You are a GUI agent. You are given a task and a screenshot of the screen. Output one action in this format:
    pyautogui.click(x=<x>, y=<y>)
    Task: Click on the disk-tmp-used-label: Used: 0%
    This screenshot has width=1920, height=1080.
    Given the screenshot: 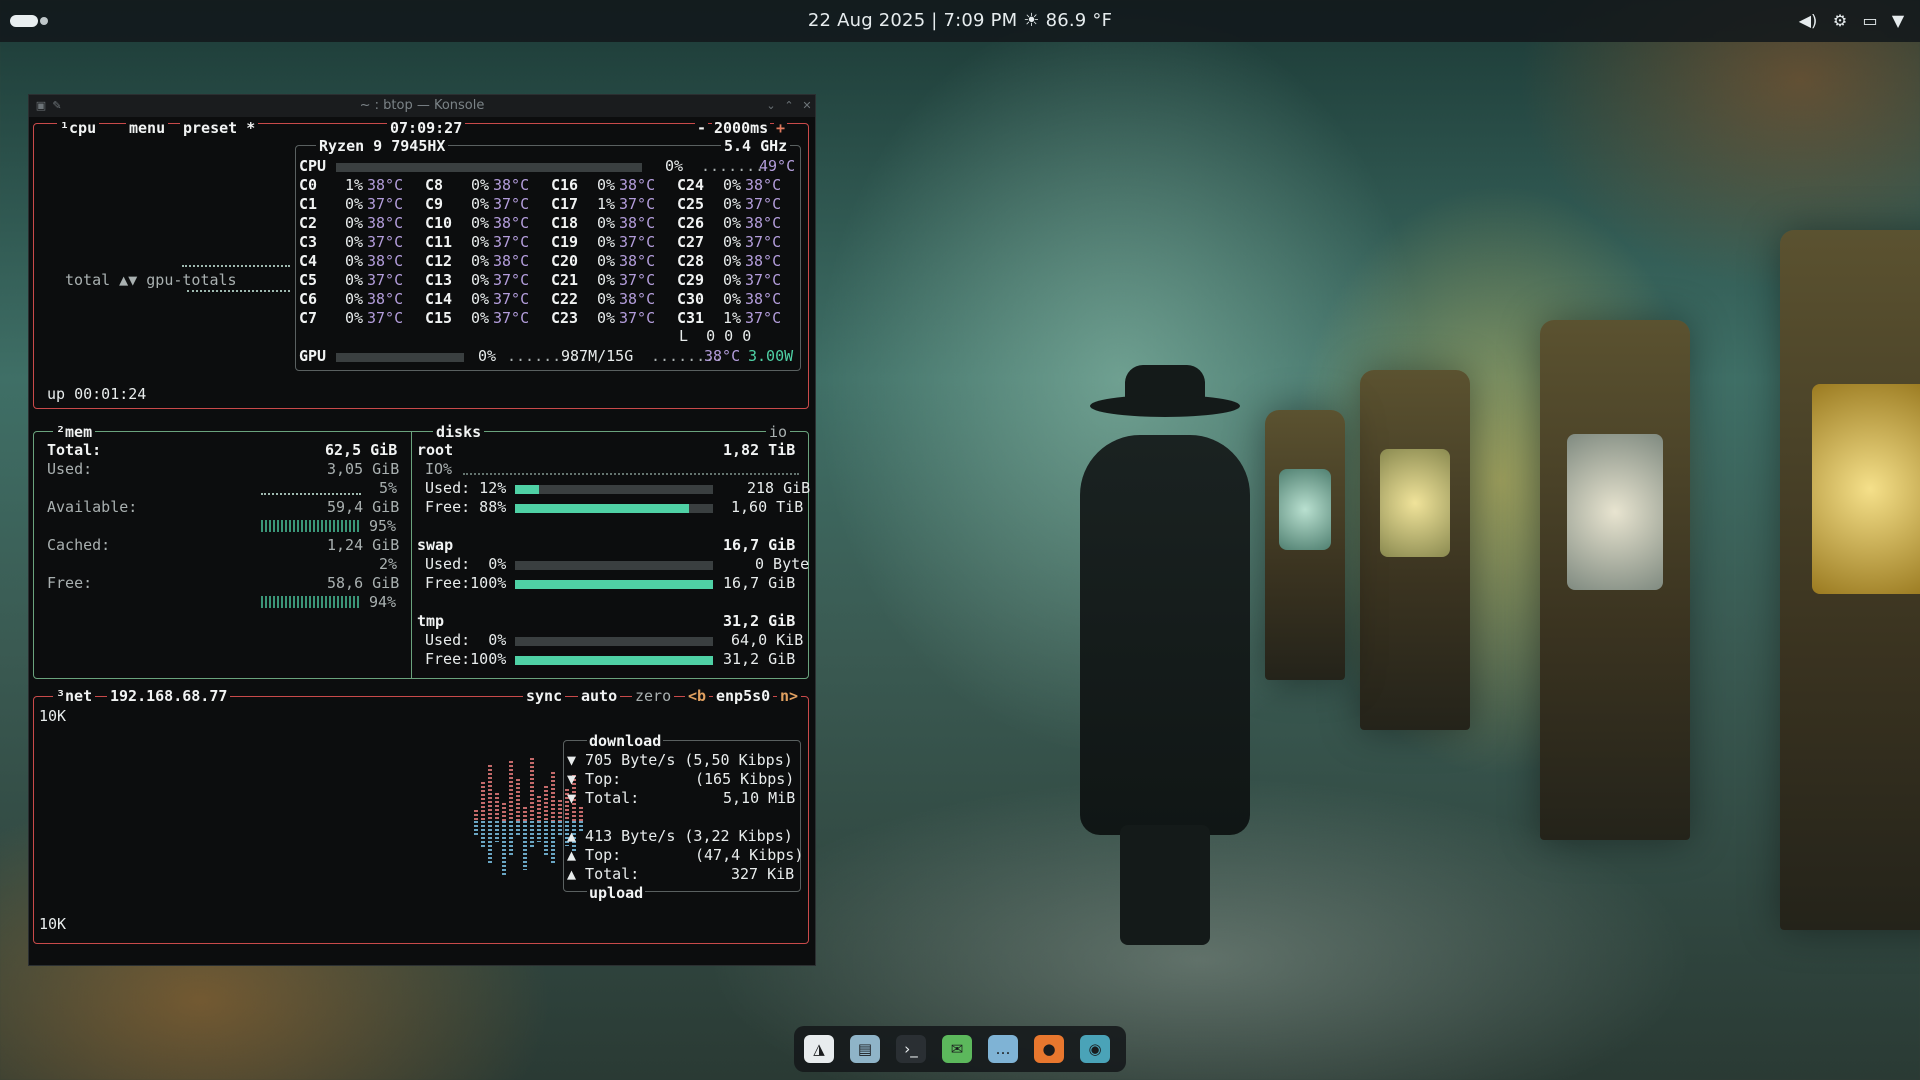 What is the action you would take?
    pyautogui.click(x=466, y=640)
    